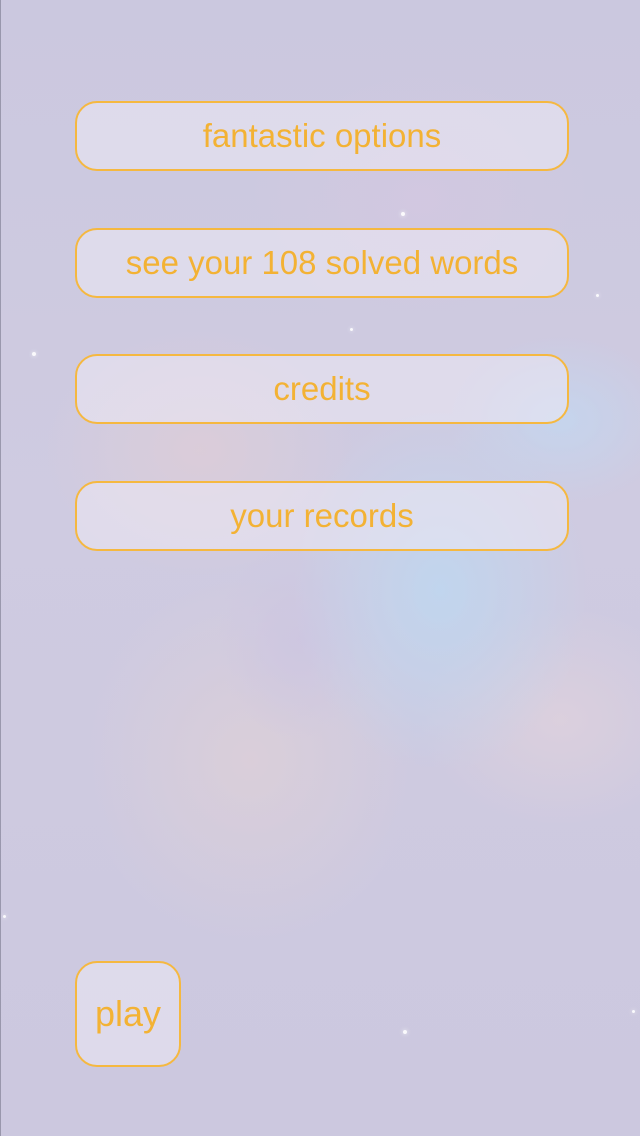  I want to click on solved-words-label: see your 108 solved words, so click(322, 262).